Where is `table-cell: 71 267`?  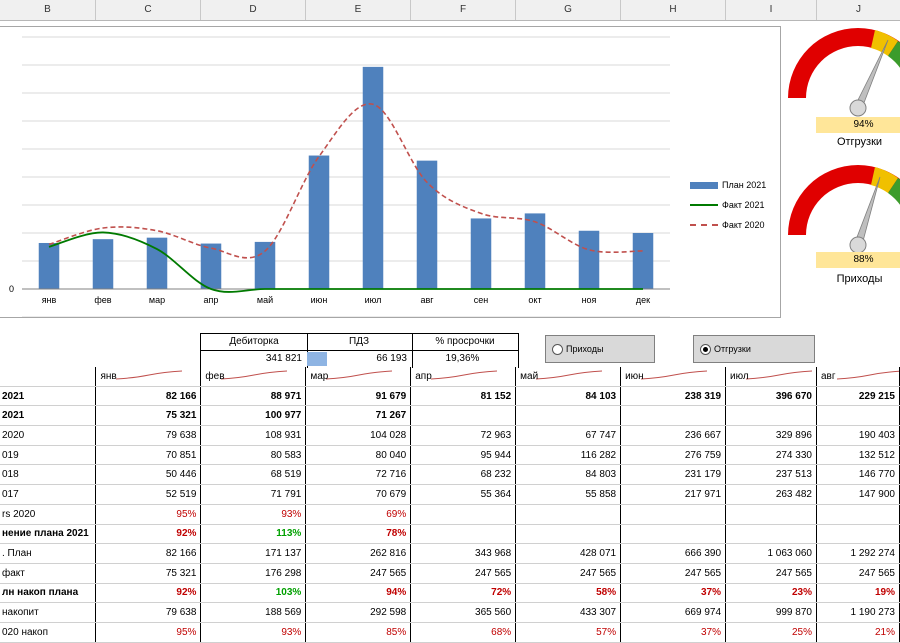 table-cell: 71 267 is located at coordinates (358, 416).